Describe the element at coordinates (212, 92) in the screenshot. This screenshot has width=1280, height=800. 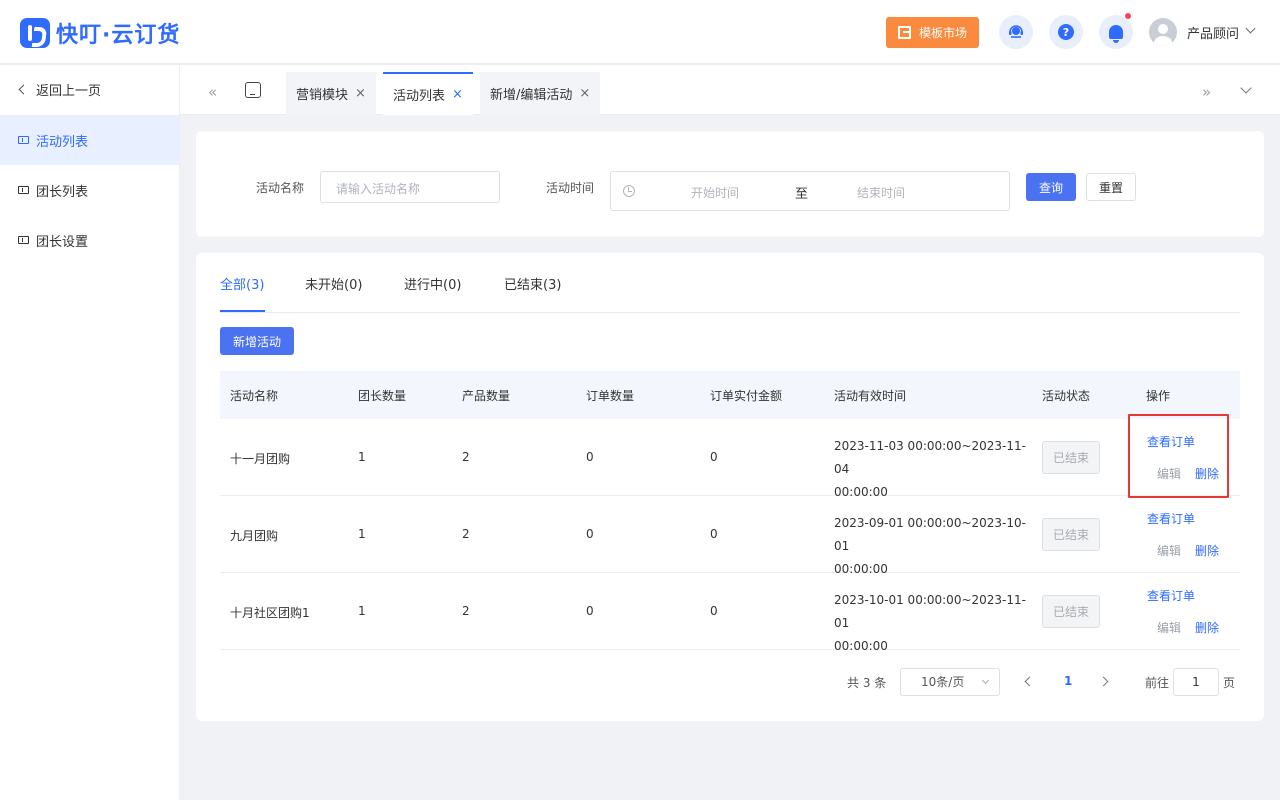
I see `scroll-left-icon: «` at that location.